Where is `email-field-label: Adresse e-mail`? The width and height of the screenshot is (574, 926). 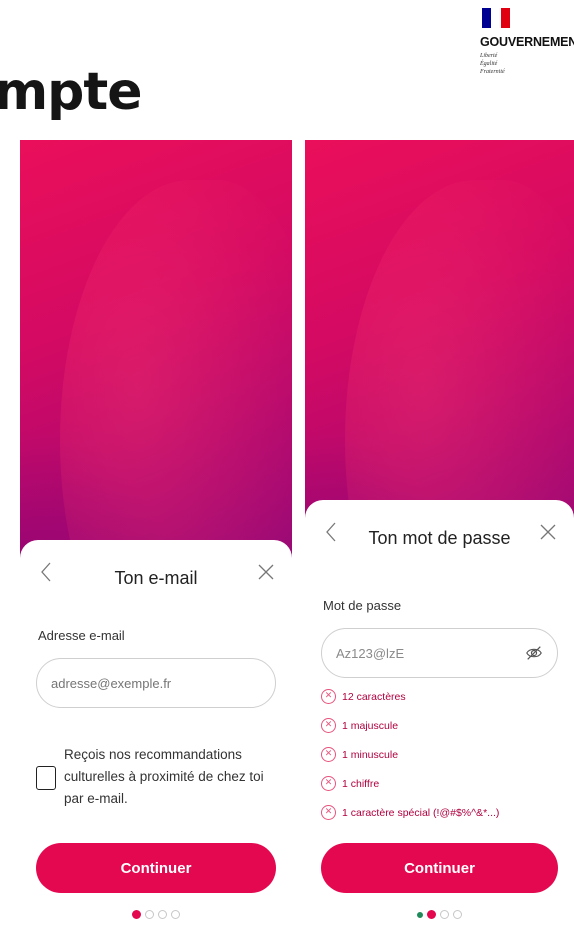
email-field-label: Adresse e-mail is located at coordinates (81, 635).